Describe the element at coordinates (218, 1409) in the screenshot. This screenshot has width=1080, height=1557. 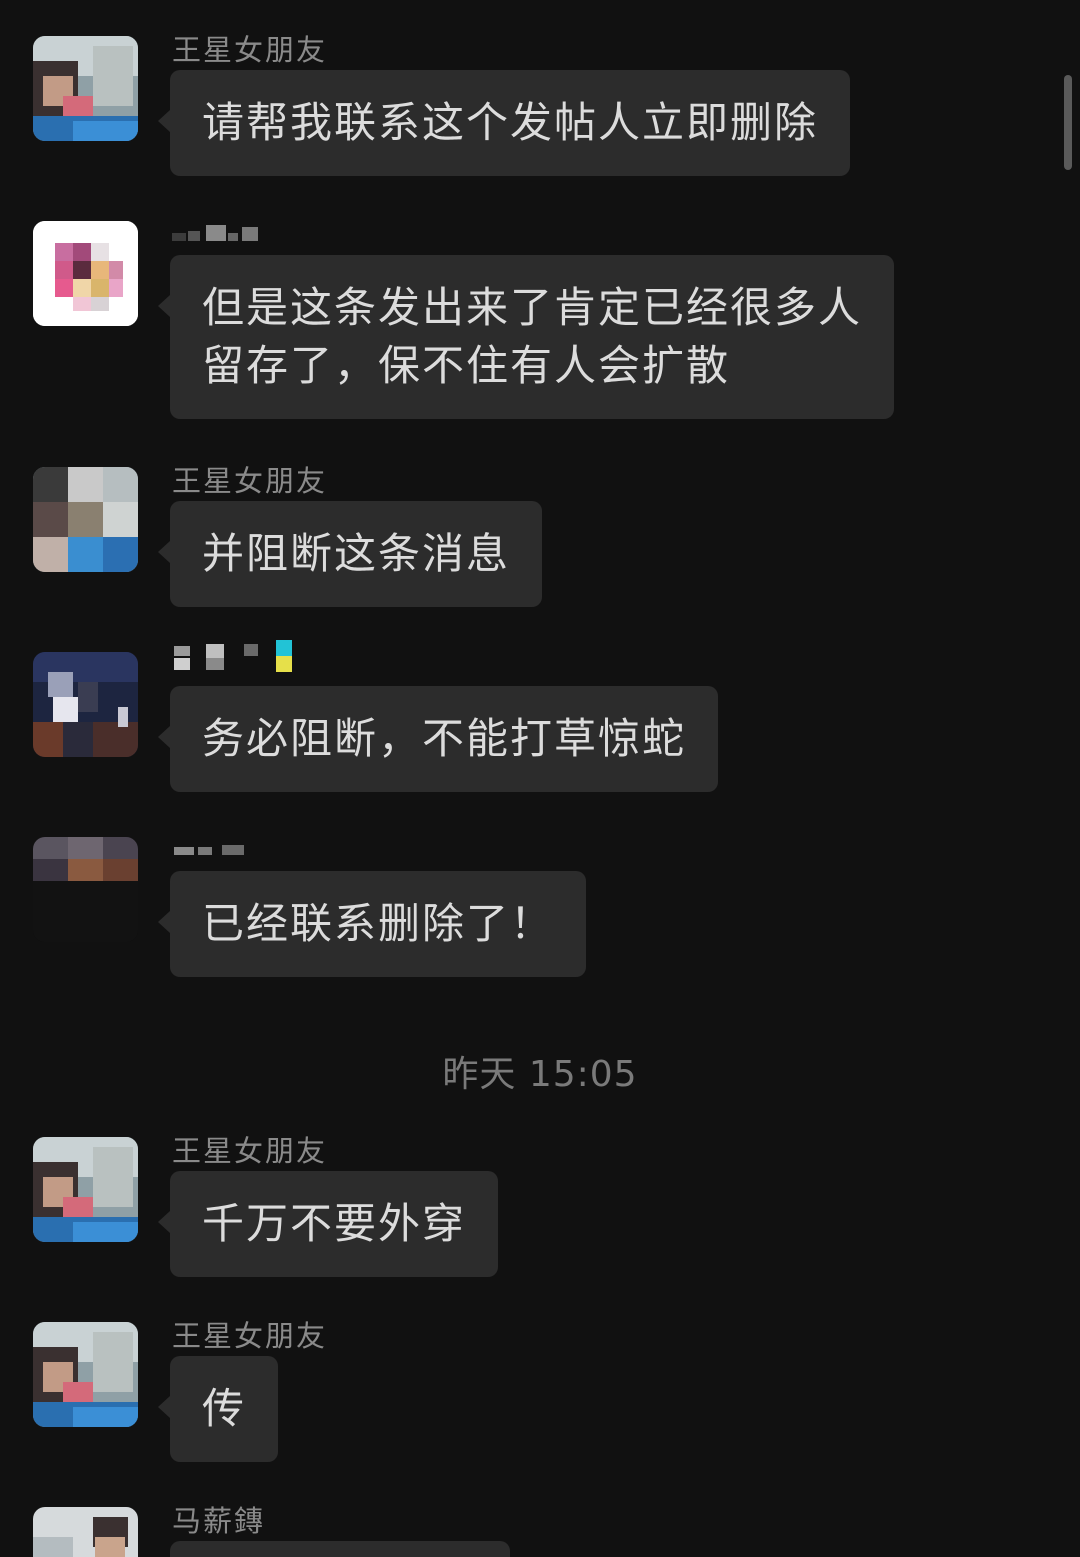
I see `message-bubble: 传` at that location.